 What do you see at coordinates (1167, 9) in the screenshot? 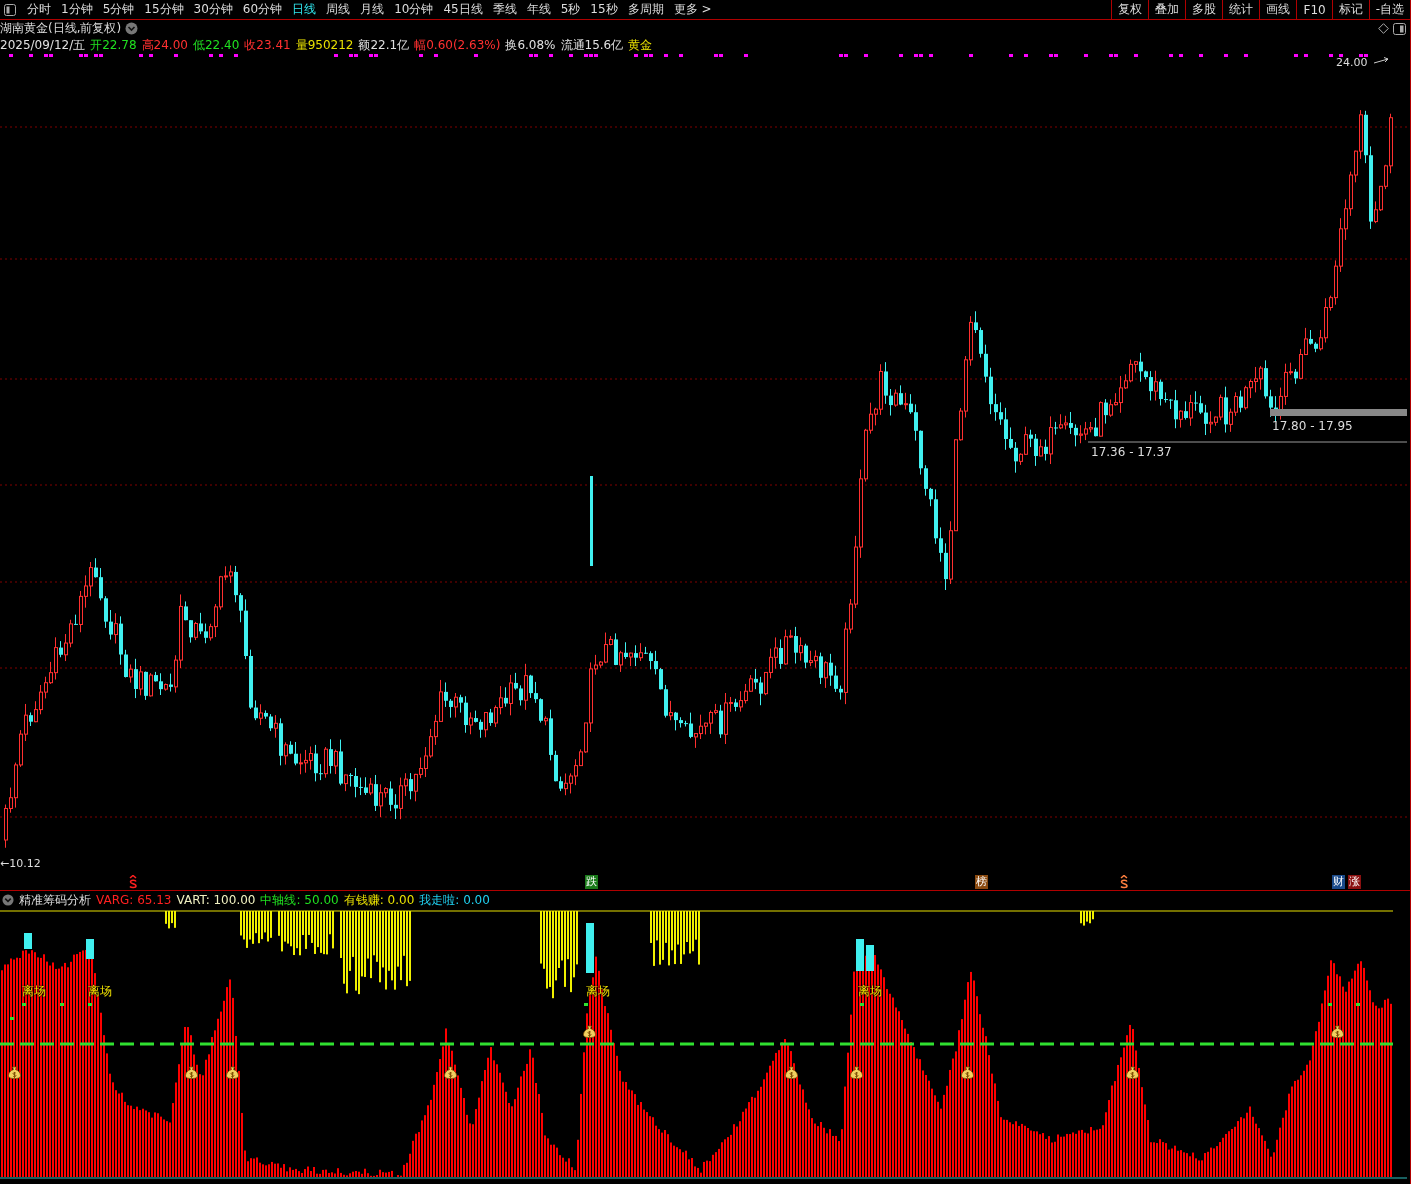
I see `tool-button: 叠加` at bounding box center [1167, 9].